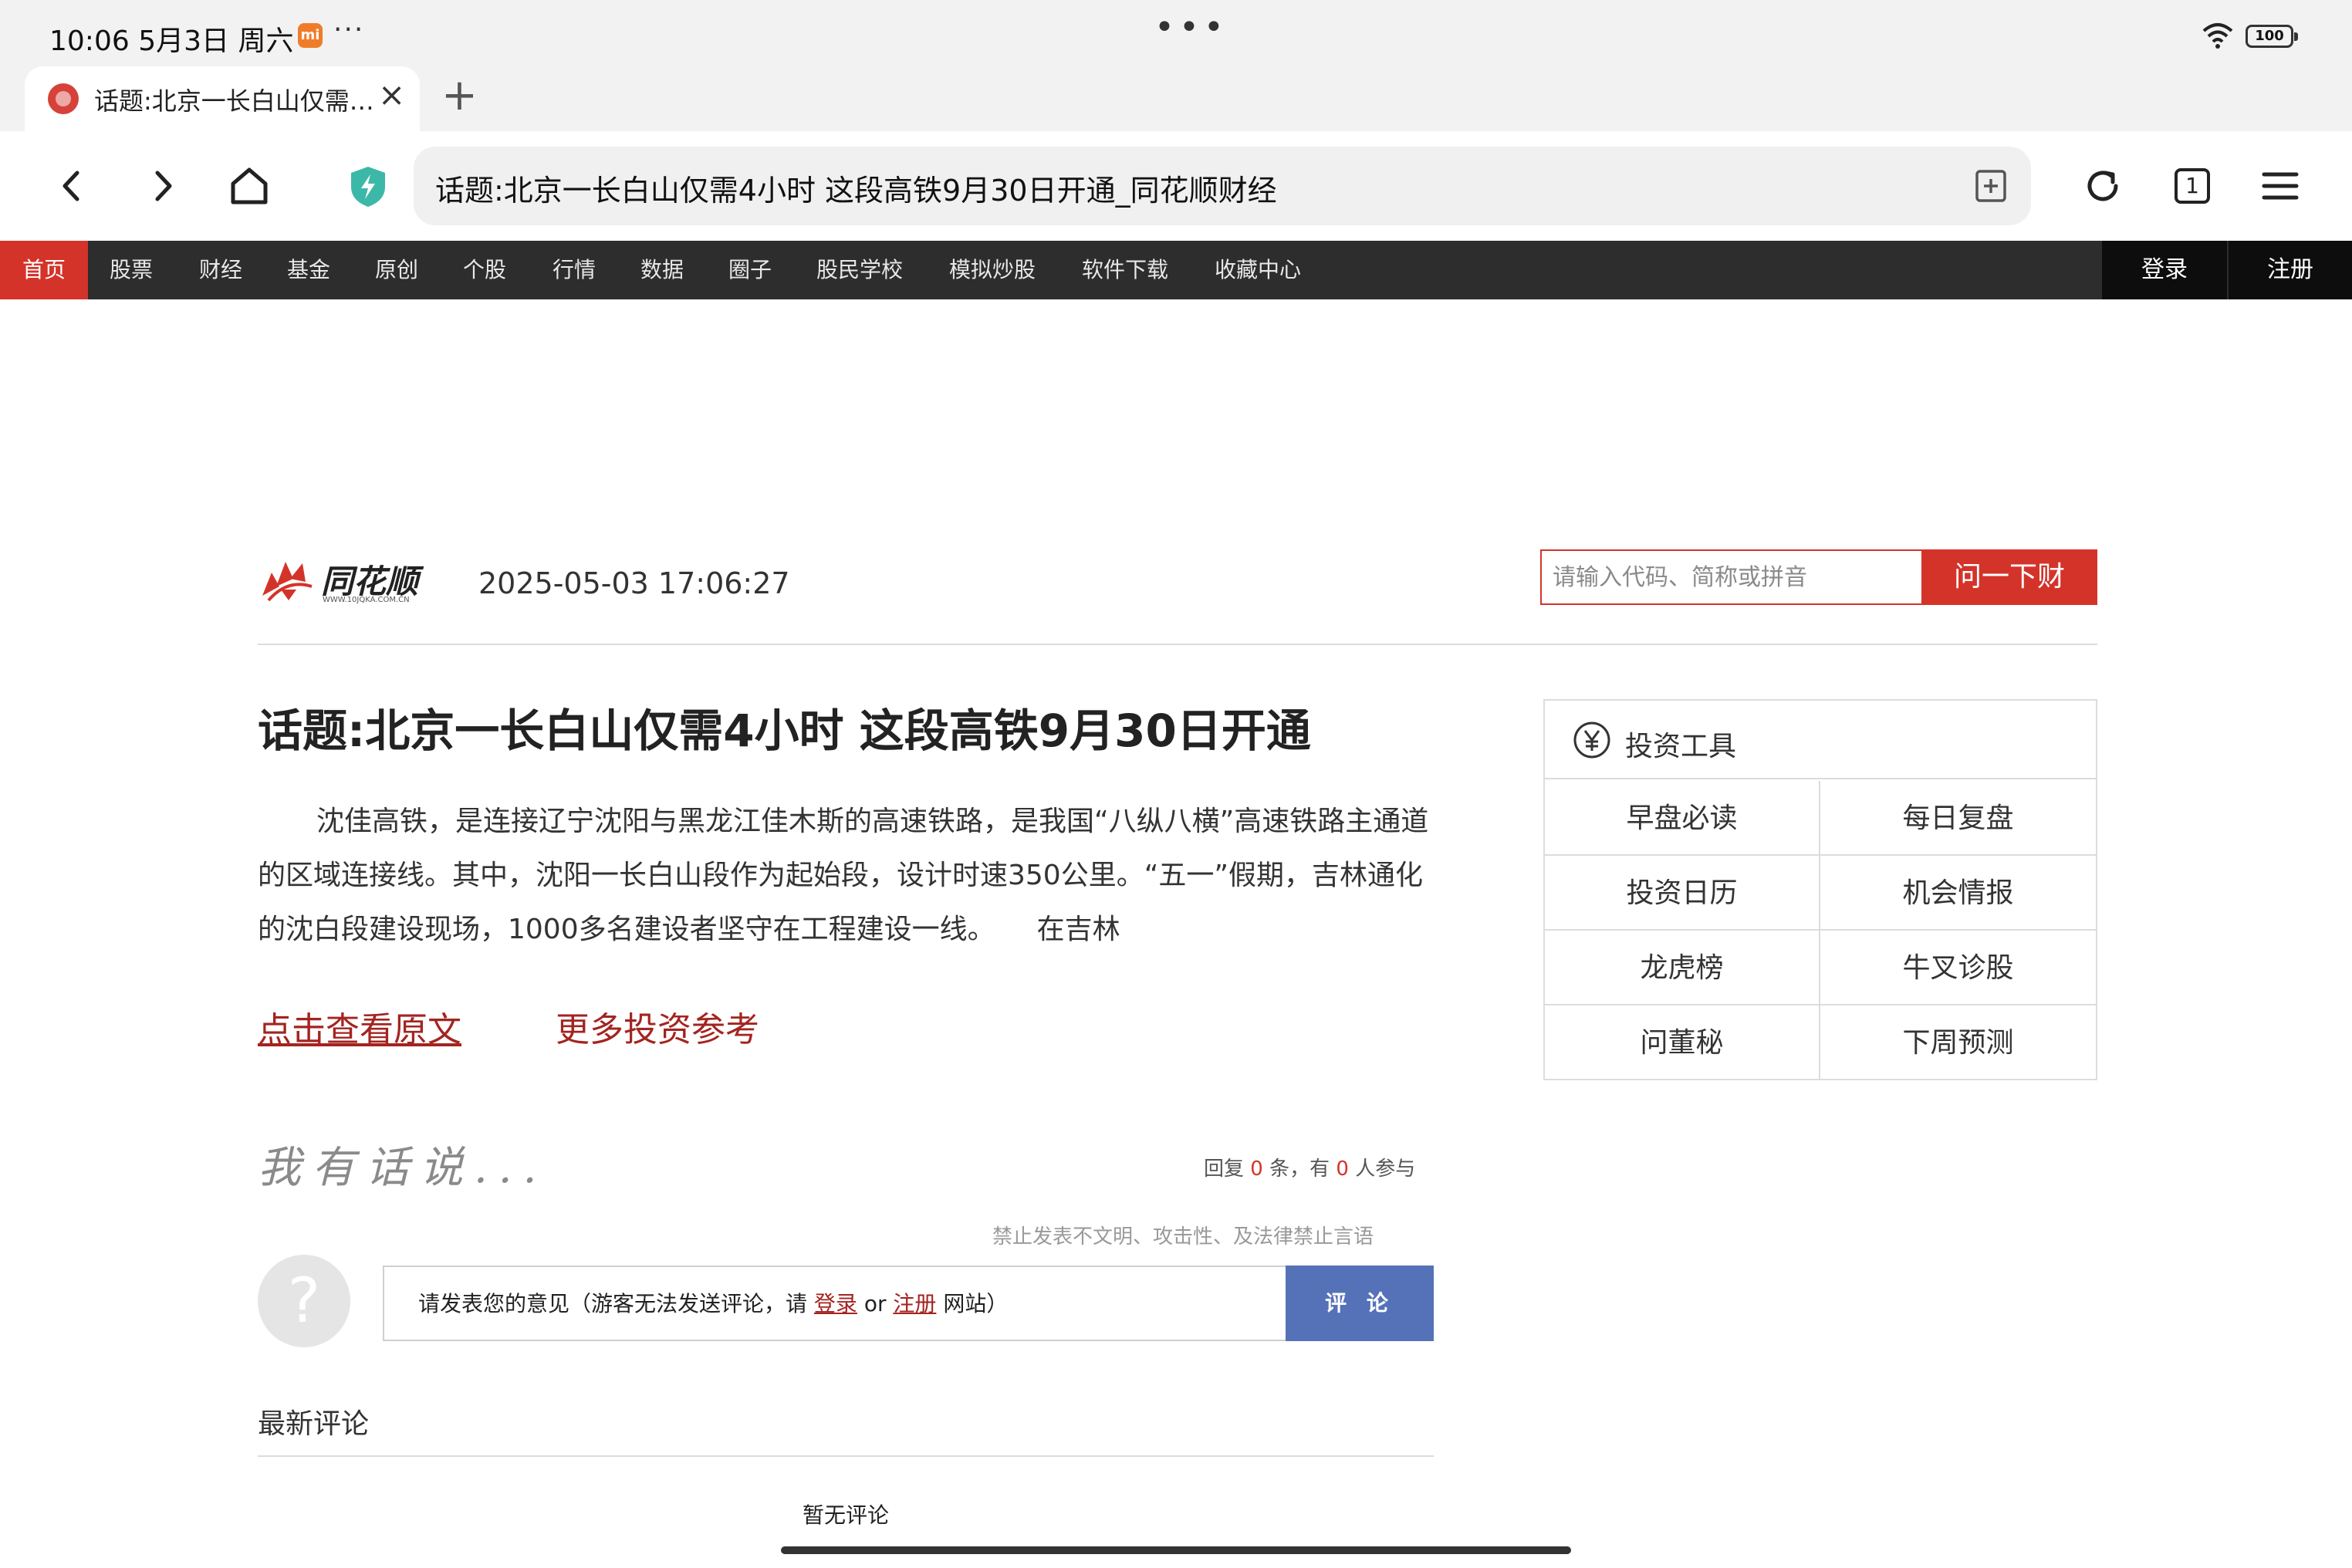 This screenshot has width=2352, height=1568. I want to click on browser-tab: 话题:北京一长白山仅需4小时 这段高铁9月30日开通_同花顺财经 ×, so click(222, 98).